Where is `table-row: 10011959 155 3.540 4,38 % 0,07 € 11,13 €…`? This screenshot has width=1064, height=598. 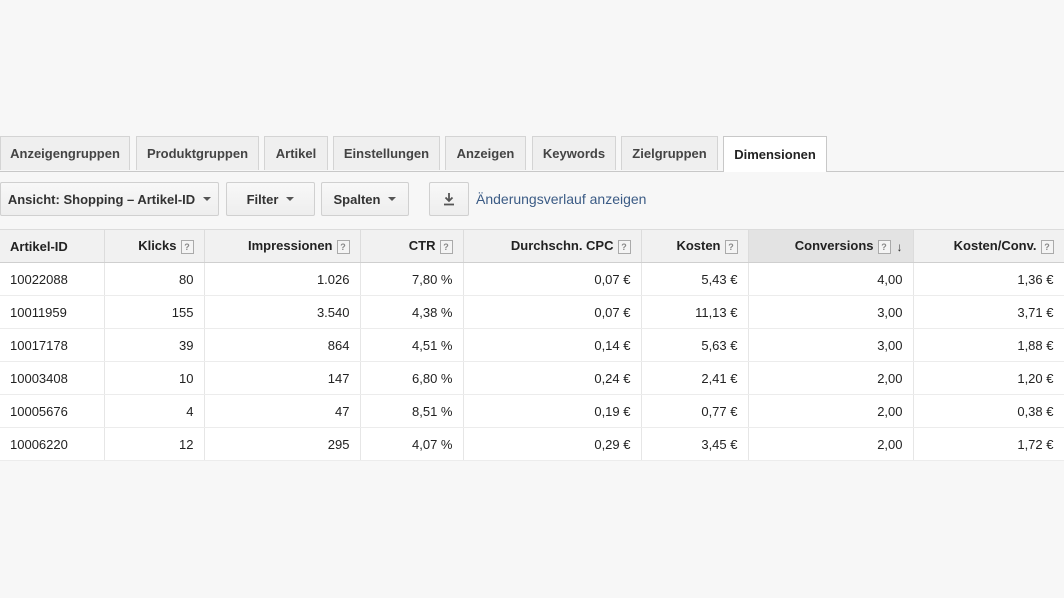 table-row: 10011959 155 3.540 4,38 % 0,07 € 11,13 €… is located at coordinates (532, 312).